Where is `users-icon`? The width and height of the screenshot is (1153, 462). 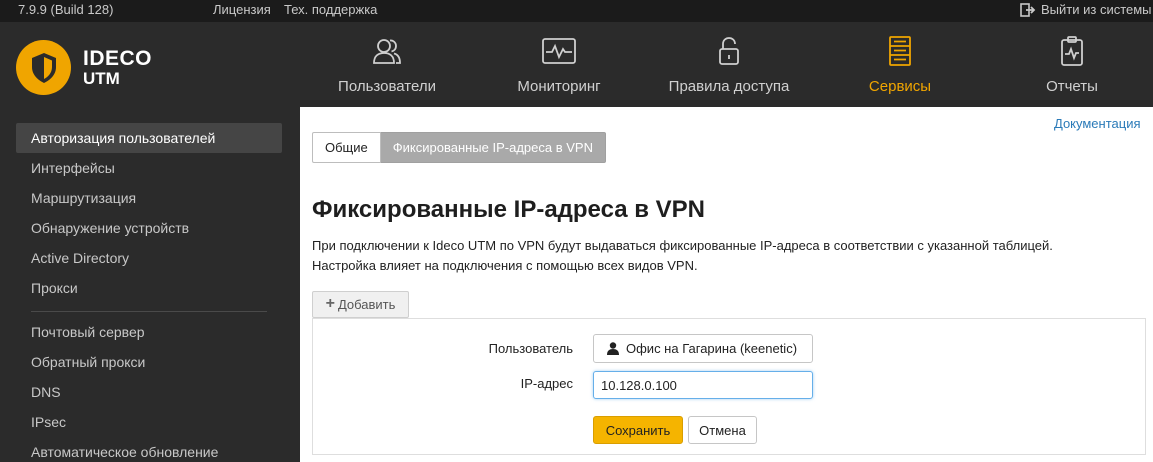
users-icon is located at coordinates (387, 47).